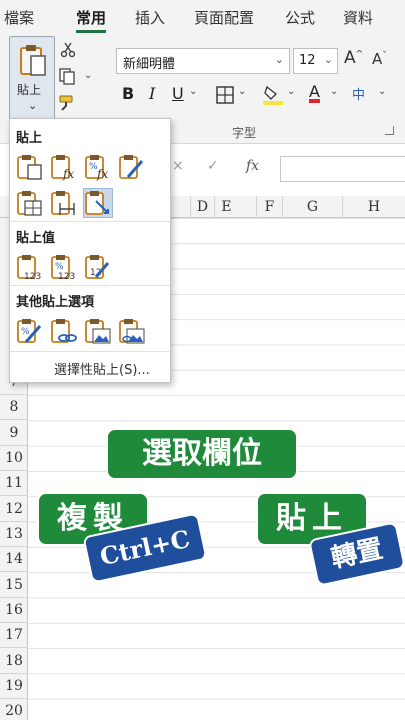 The width and height of the screenshot is (405, 720). I want to click on paste-keep-column-widths-icon, so click(64, 203).